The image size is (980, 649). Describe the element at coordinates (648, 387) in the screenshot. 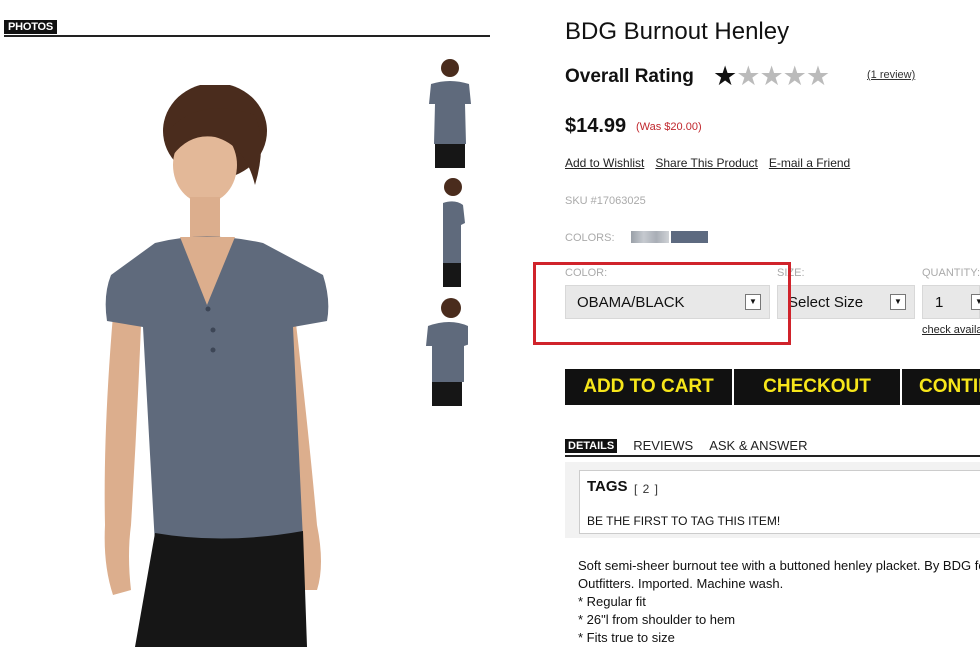

I see `add-to-cart-button: ADD TO CART` at that location.